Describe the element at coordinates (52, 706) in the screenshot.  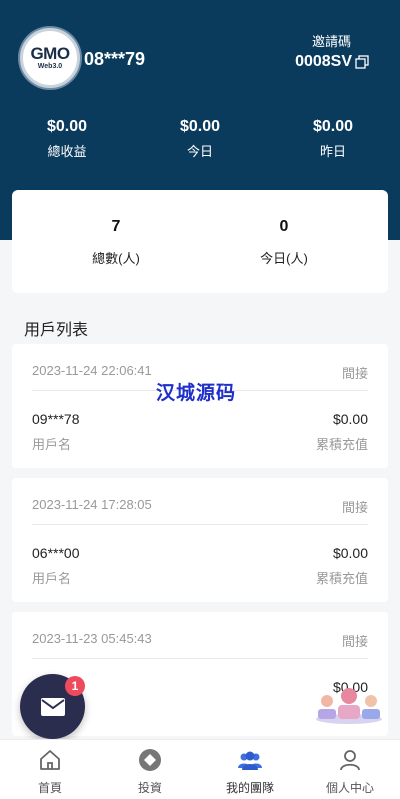
I see `mail-icon` at that location.